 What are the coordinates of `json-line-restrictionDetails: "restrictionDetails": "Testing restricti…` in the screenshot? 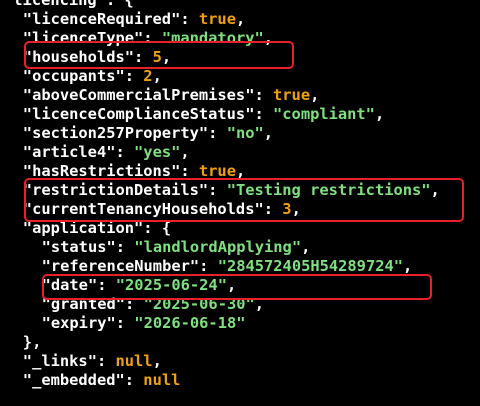 It's located at (231, 190).